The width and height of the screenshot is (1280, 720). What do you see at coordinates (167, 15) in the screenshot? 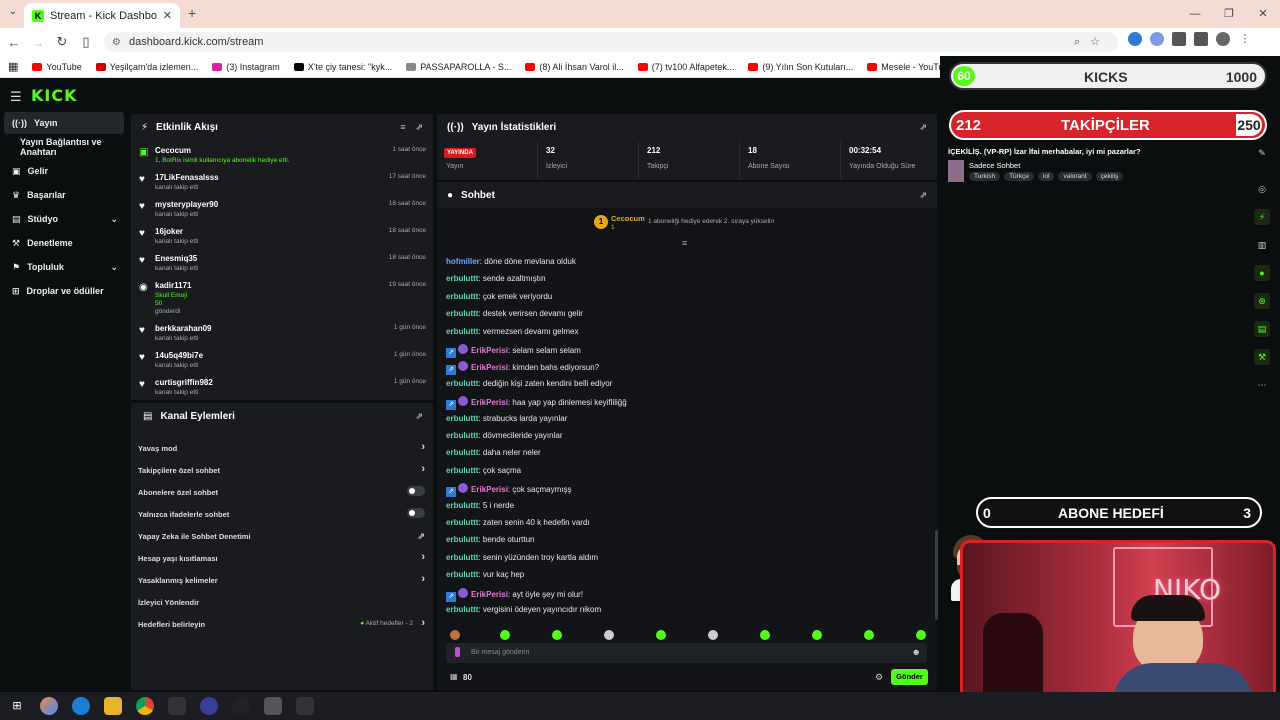
I see `close-tab-icon: ✕` at bounding box center [167, 15].